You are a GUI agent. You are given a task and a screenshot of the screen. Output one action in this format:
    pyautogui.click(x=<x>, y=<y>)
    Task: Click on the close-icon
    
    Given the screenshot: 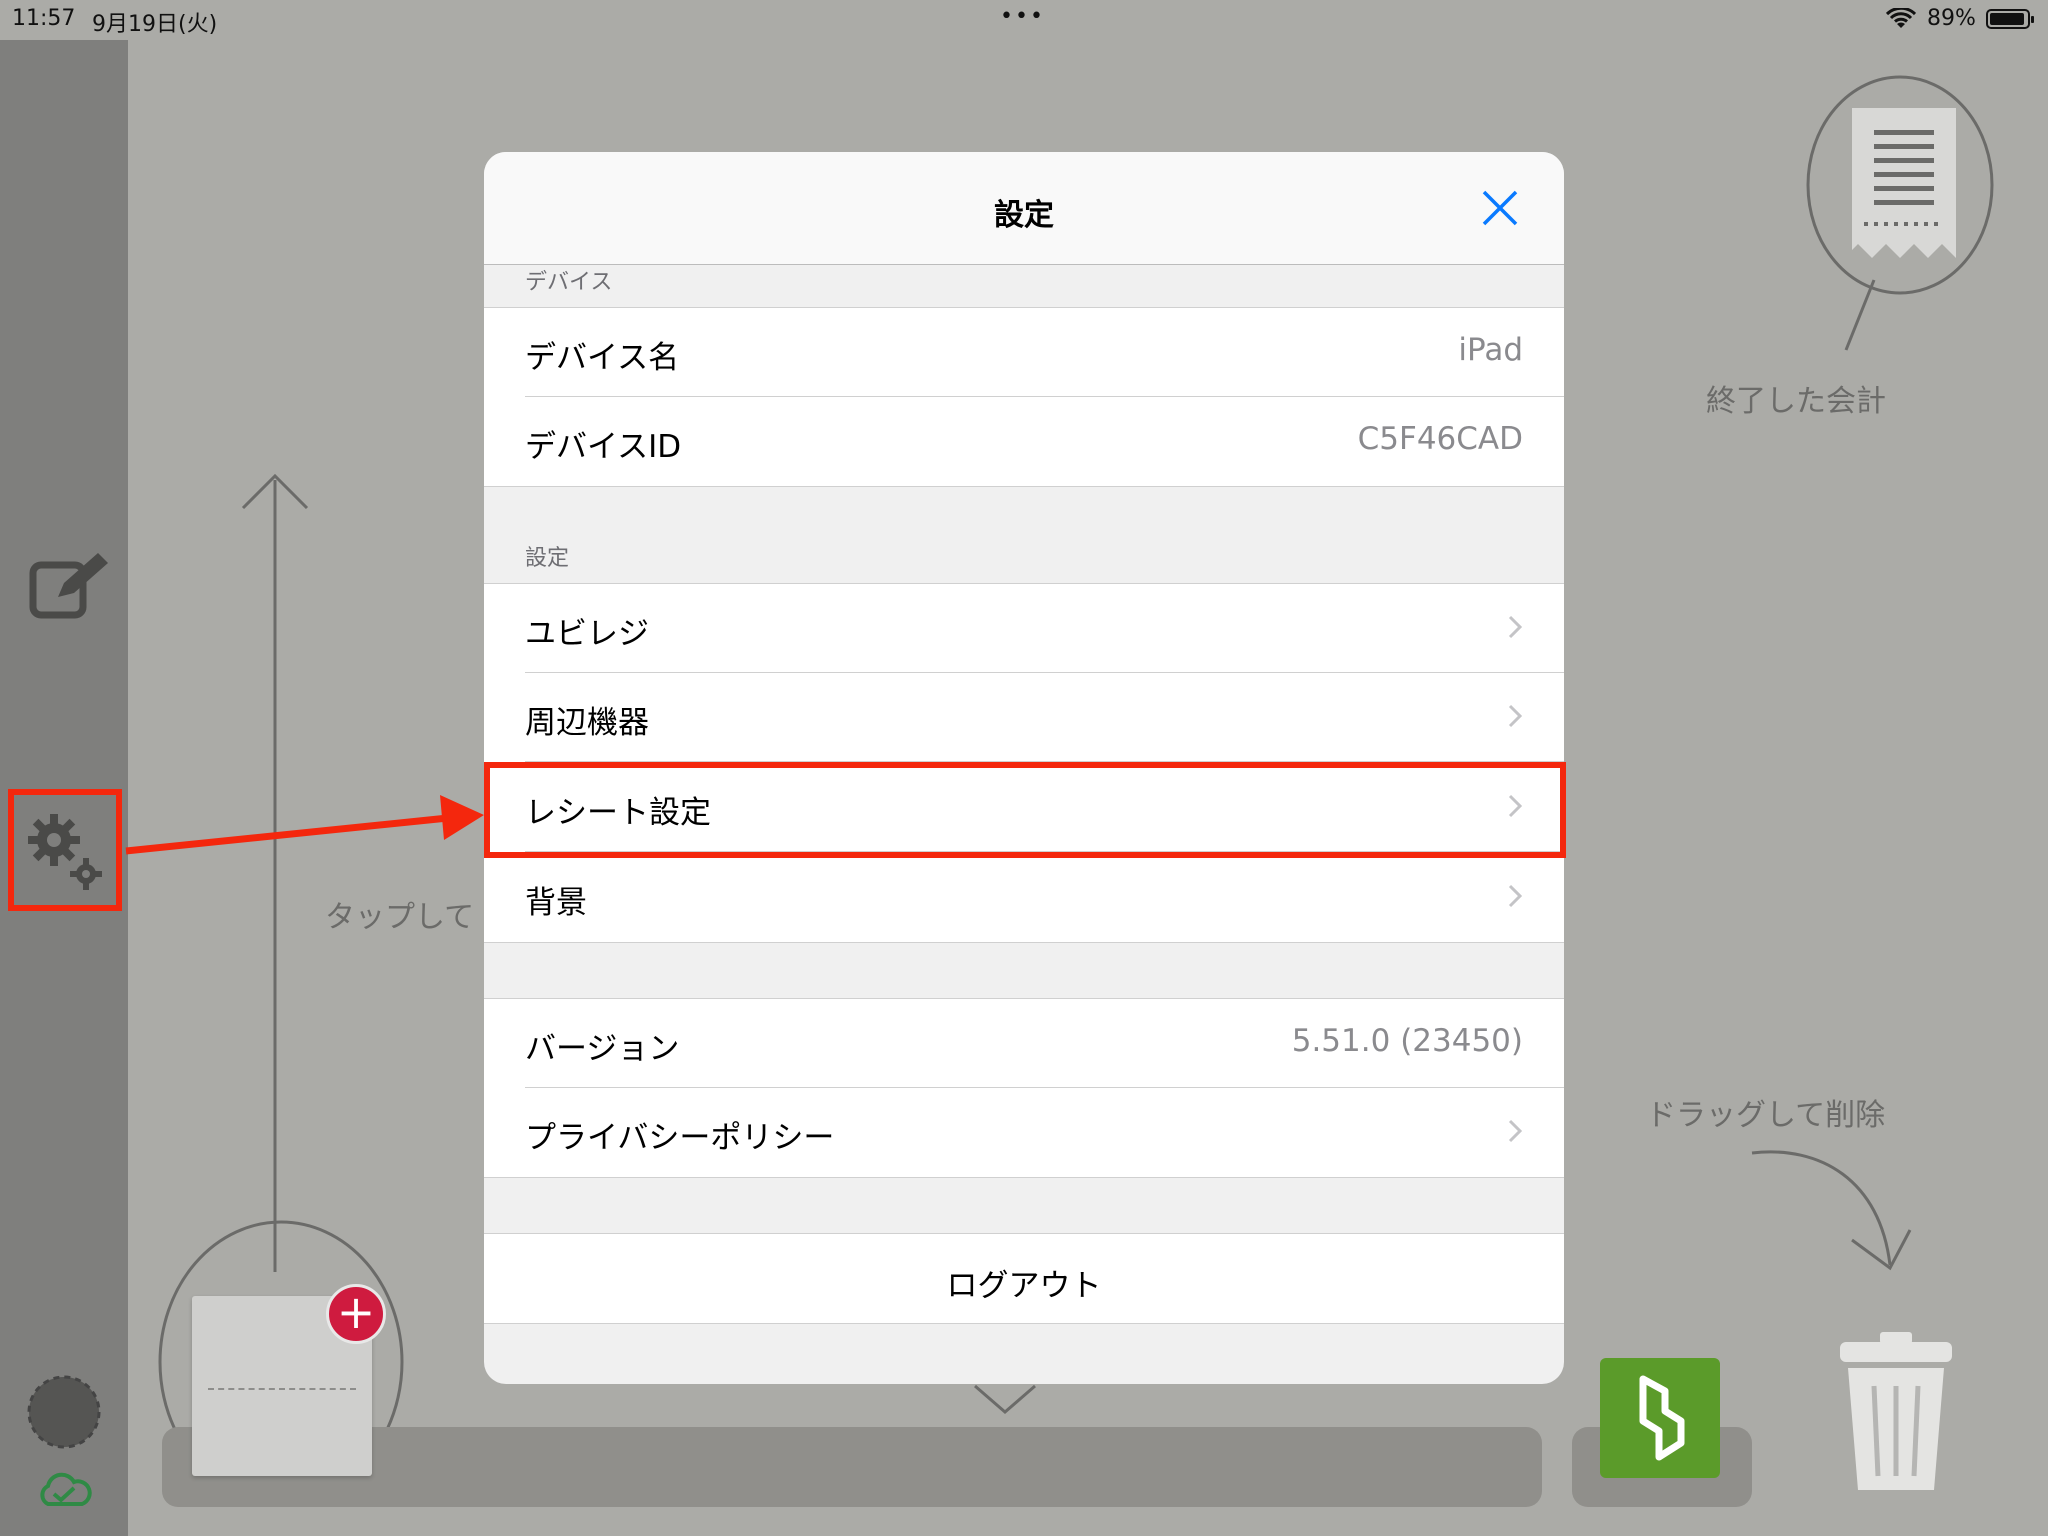 What is the action you would take?
    pyautogui.click(x=1500, y=208)
    